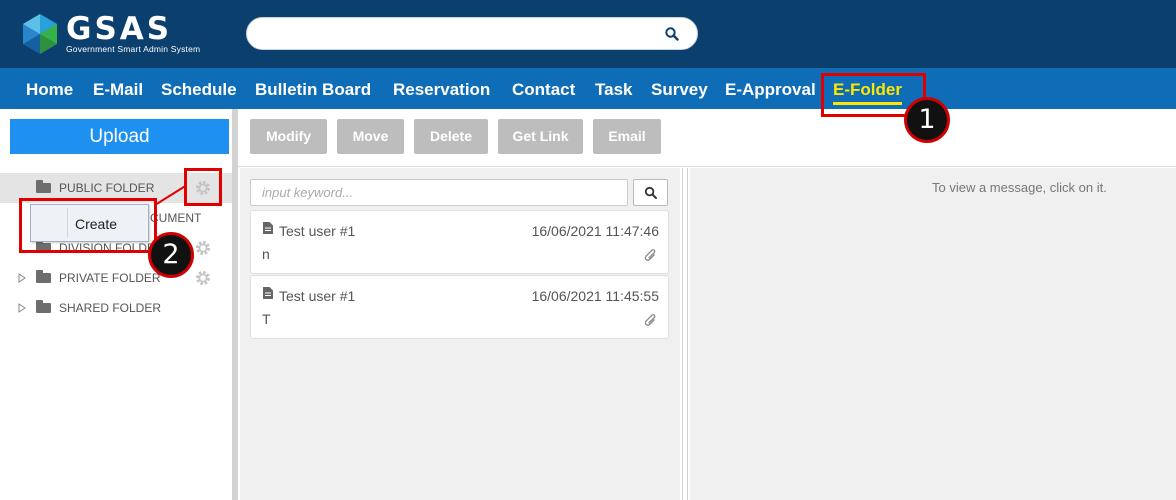 The height and width of the screenshot is (500, 1176). I want to click on modify-button: Modify, so click(288, 136).